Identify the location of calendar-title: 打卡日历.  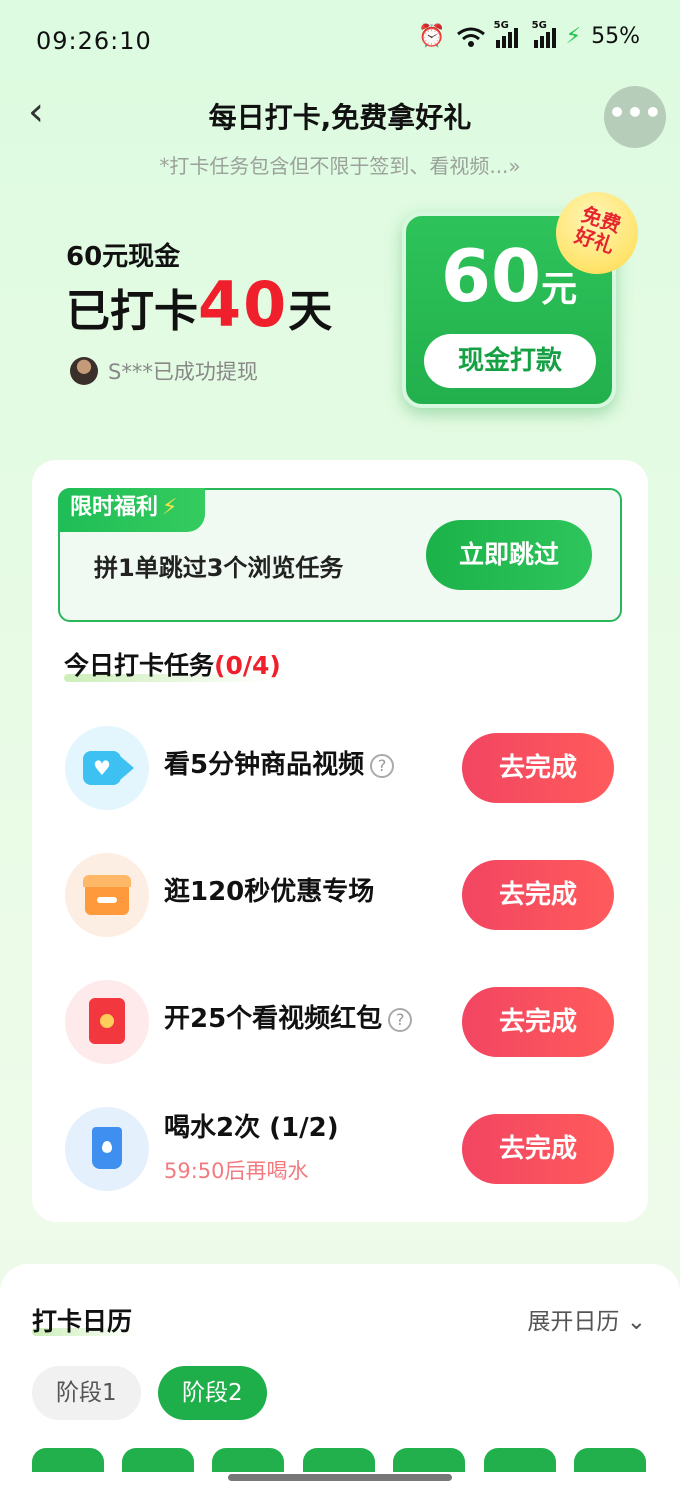
(82, 1321).